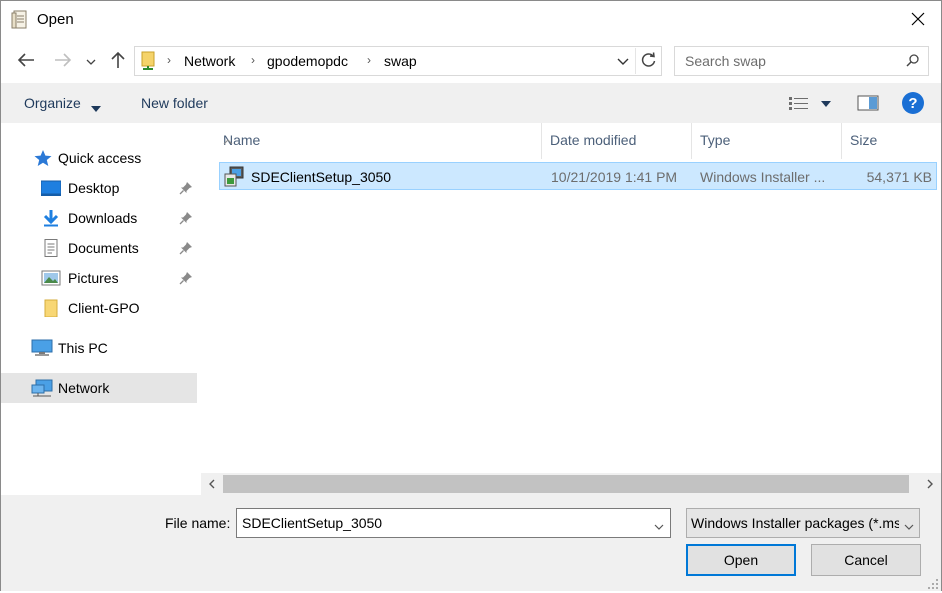 The image size is (942, 593). Describe the element at coordinates (868, 103) in the screenshot. I see `preview-pane-button` at that location.